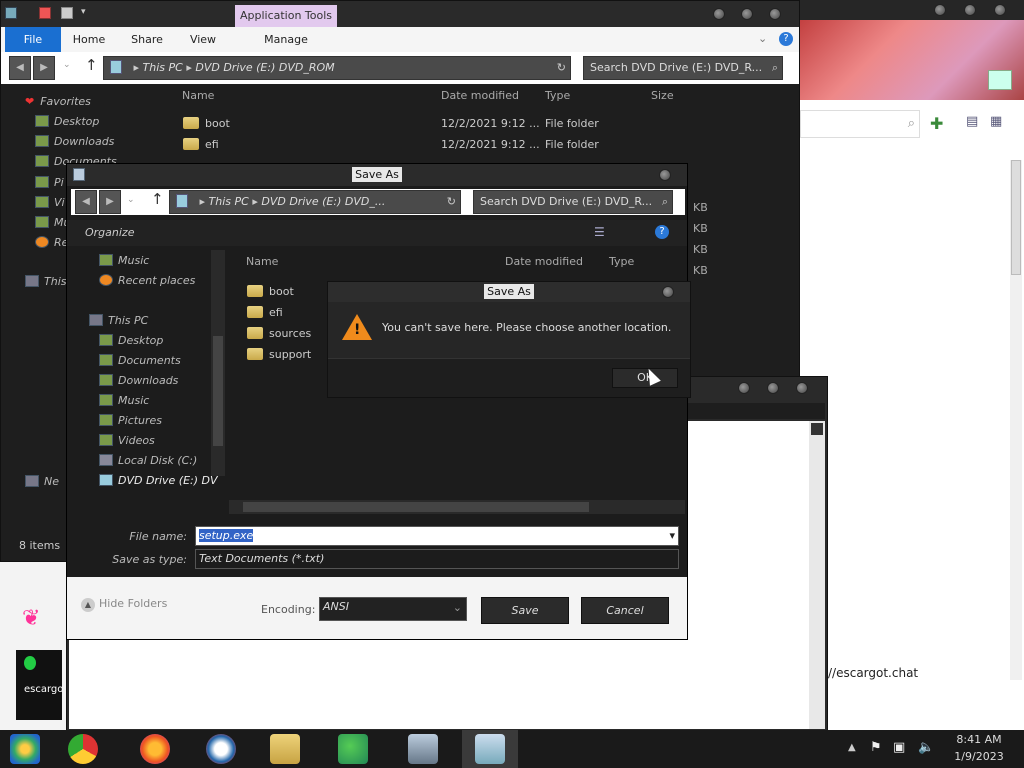 Image resolution: width=1024 pixels, height=768 pixels. Describe the element at coordinates (155, 749) in the screenshot. I see `firefox-icon` at that location.